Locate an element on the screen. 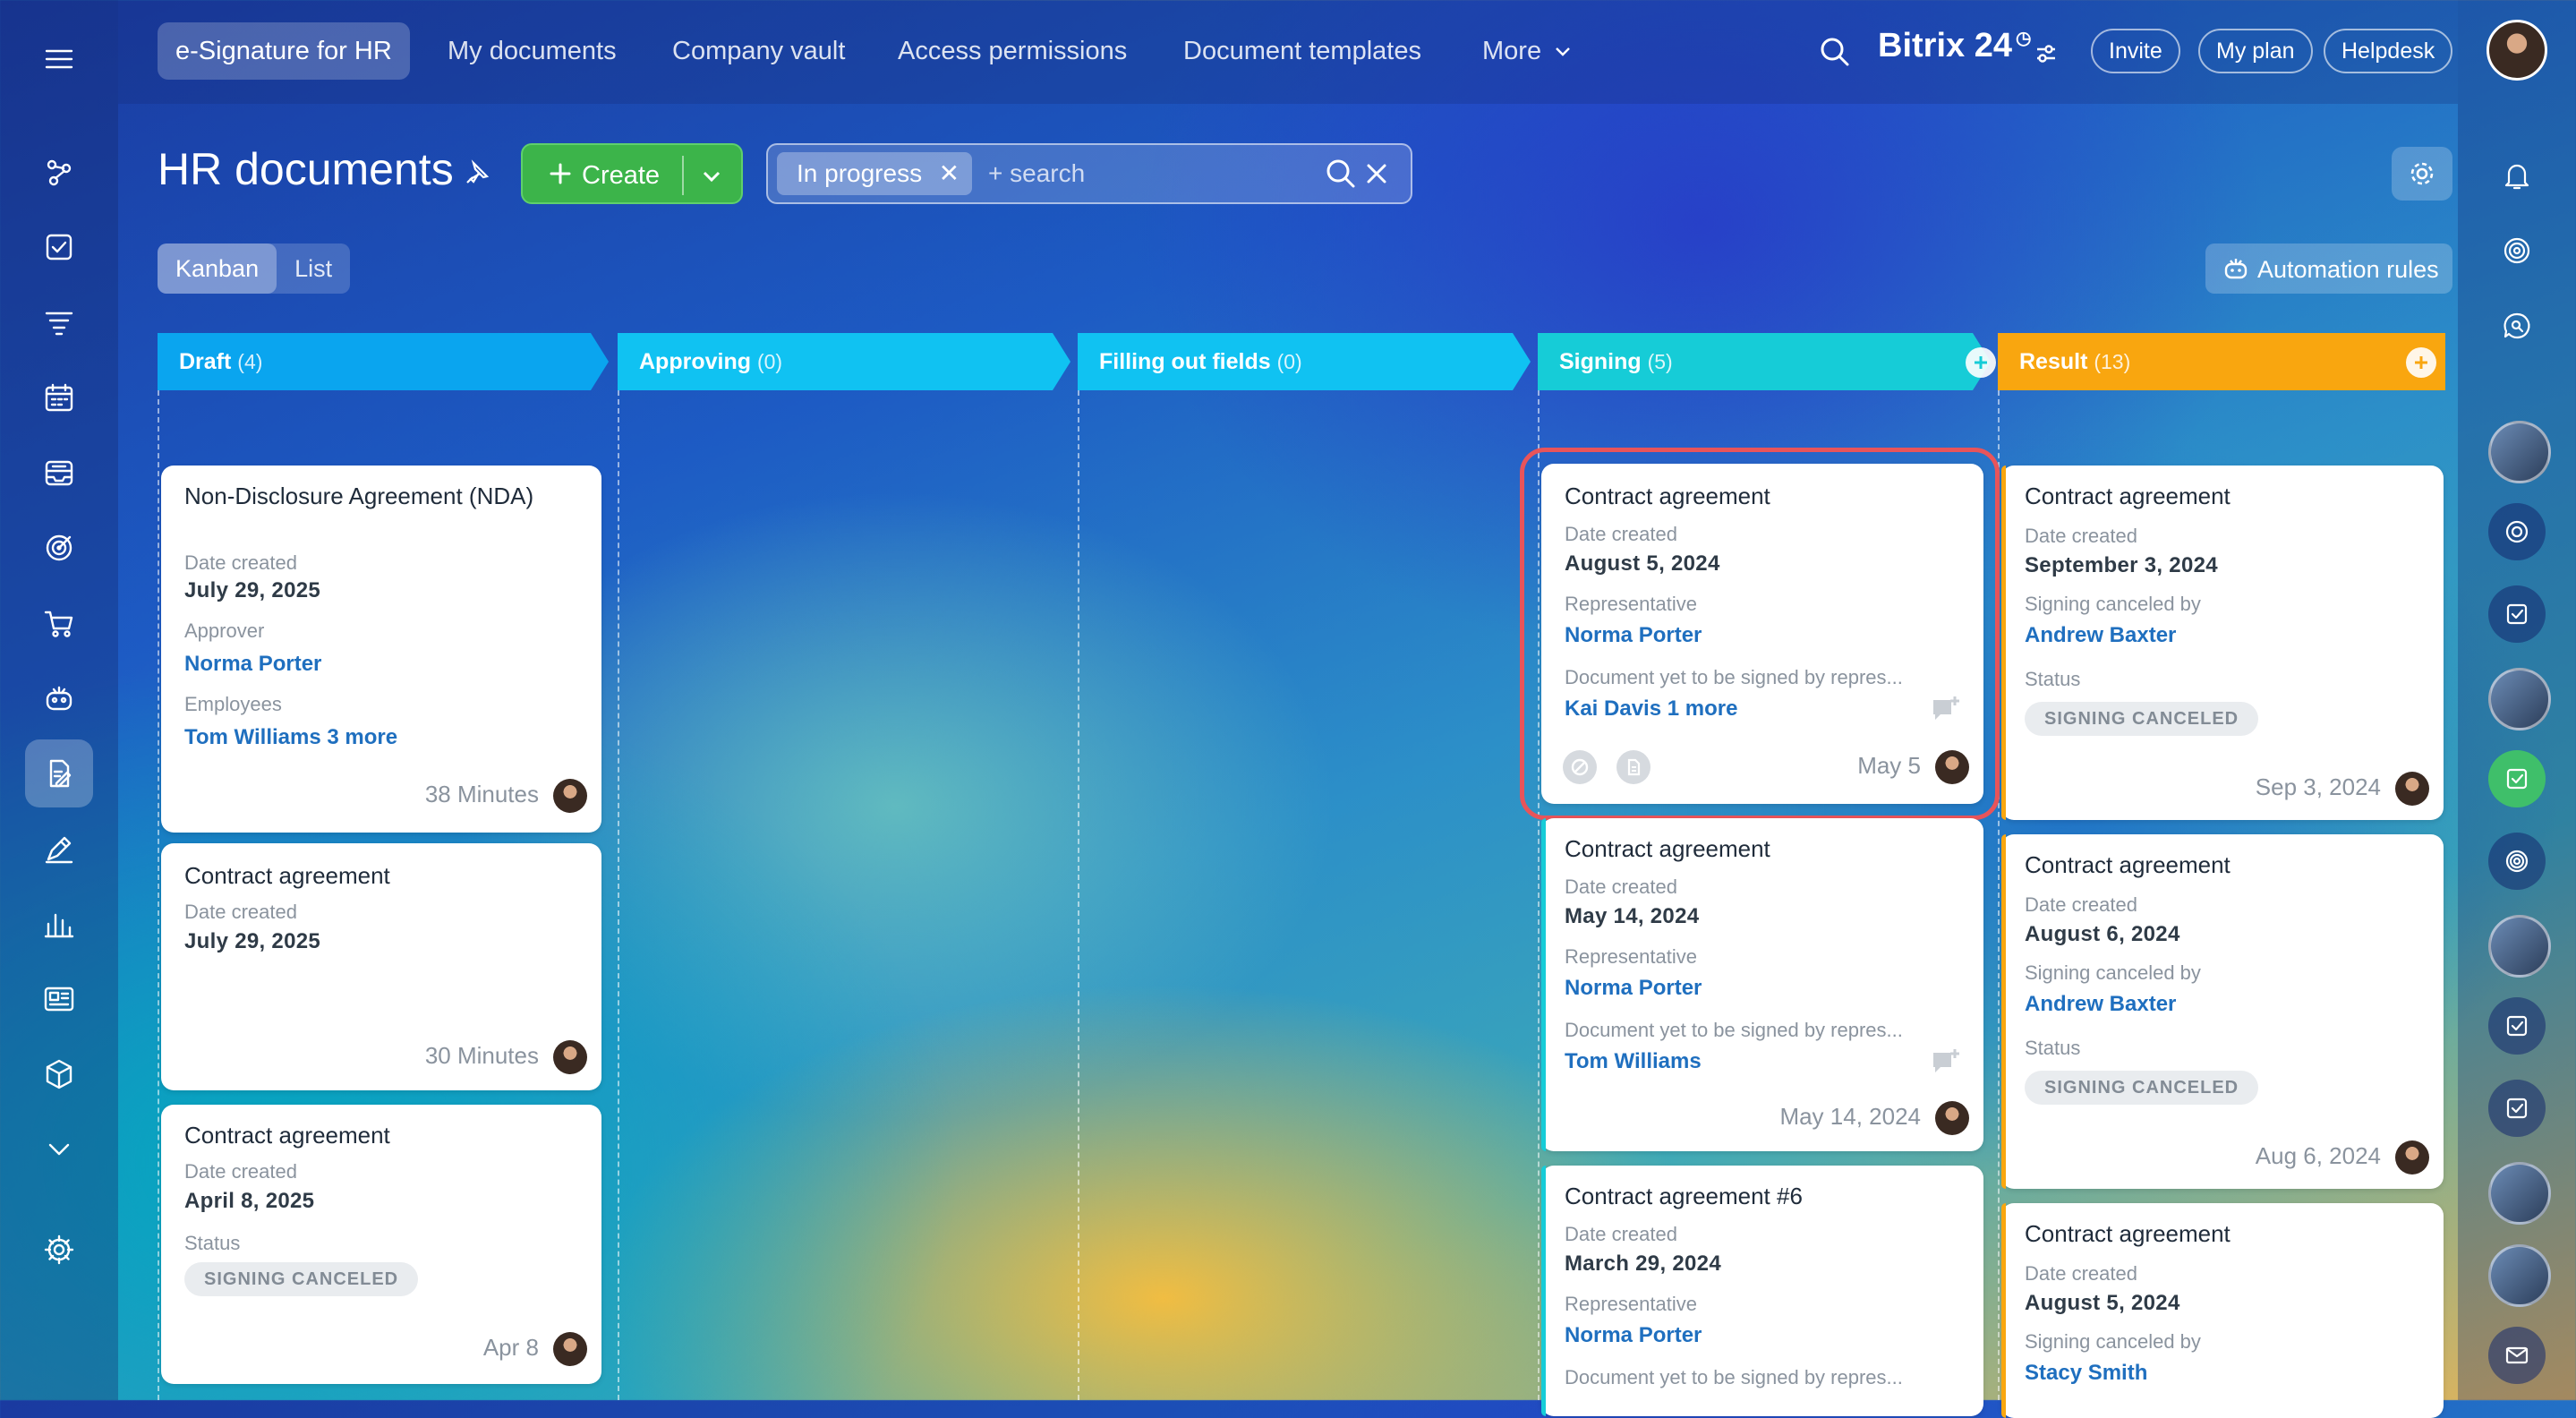 This screenshot has height=1418, width=2576. tab-e-signature-for-hr: e-Signature for HR is located at coordinates (284, 51).